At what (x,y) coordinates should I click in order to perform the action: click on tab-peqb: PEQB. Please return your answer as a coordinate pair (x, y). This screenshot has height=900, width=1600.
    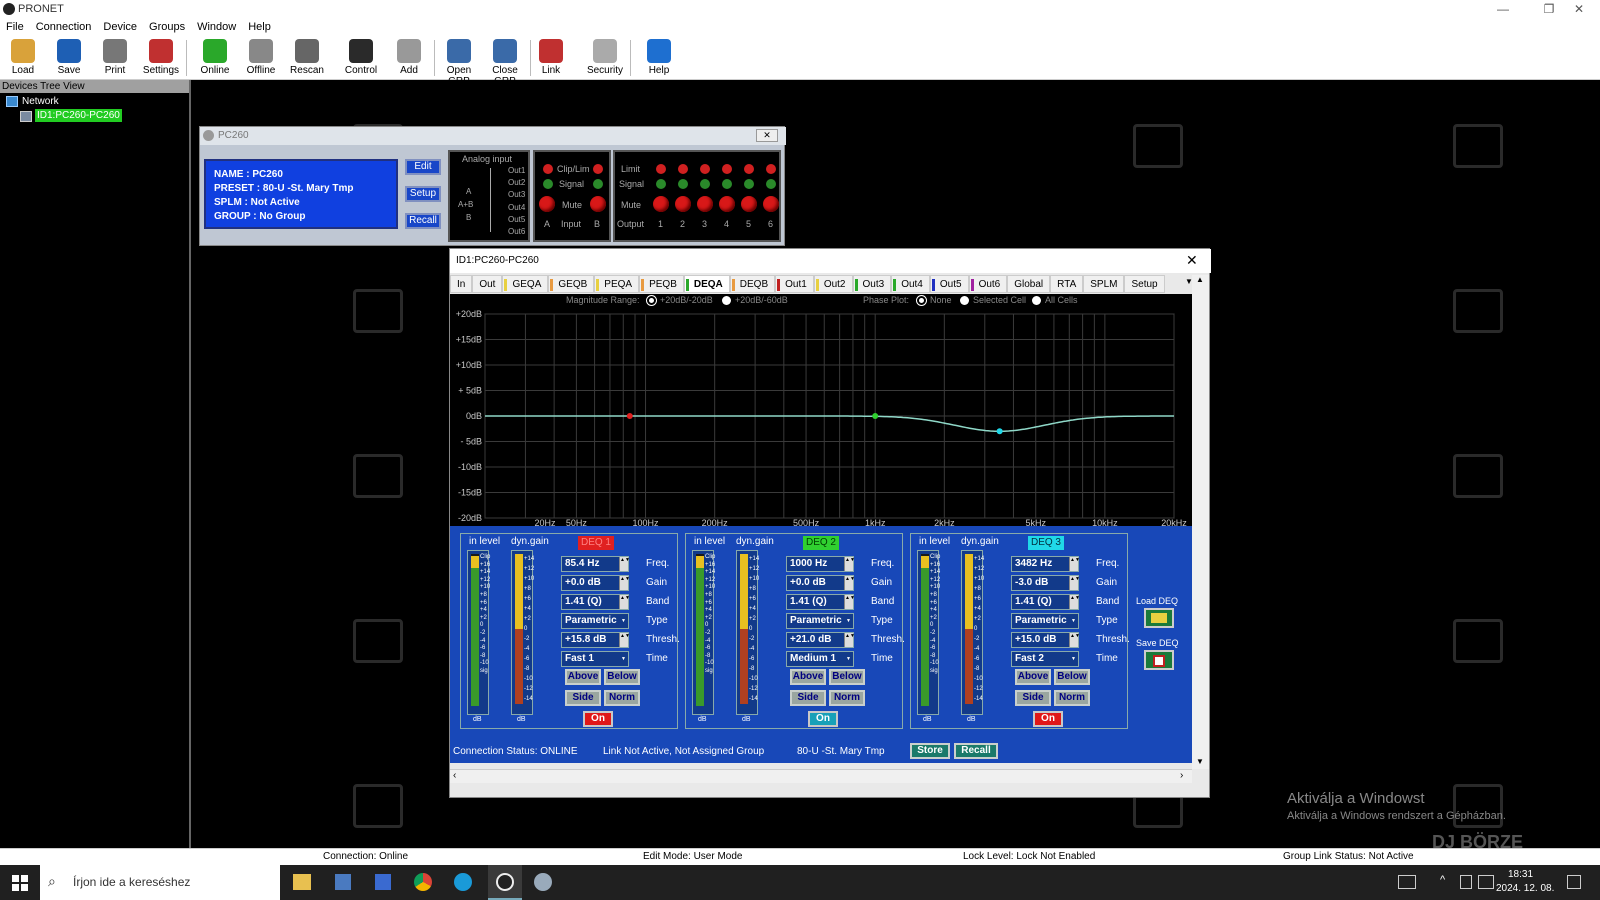
    Looking at the image, I should click on (661, 284).